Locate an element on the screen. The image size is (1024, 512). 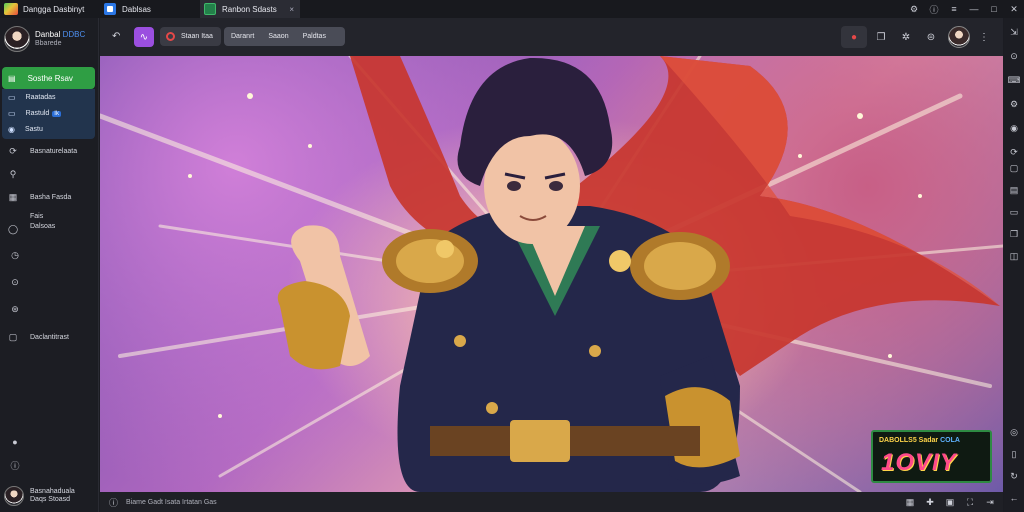
segment-button: Daranrt is located at coordinates (242, 36).